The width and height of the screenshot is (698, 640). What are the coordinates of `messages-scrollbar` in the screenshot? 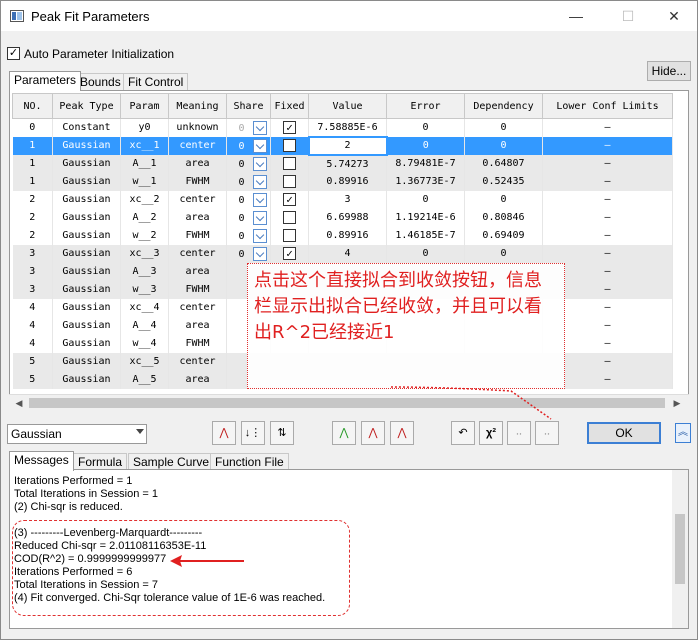 It's located at (680, 549).